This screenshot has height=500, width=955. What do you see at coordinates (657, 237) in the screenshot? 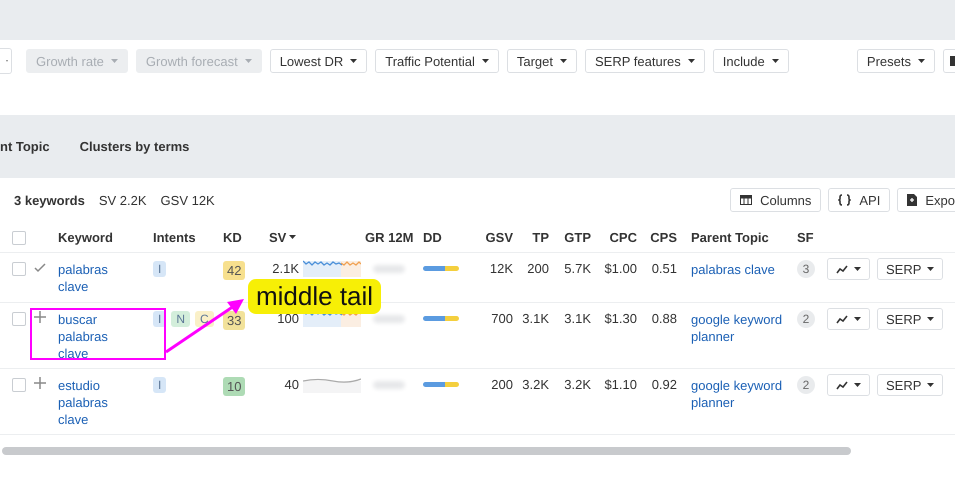
I see `column-header: CPS` at bounding box center [657, 237].